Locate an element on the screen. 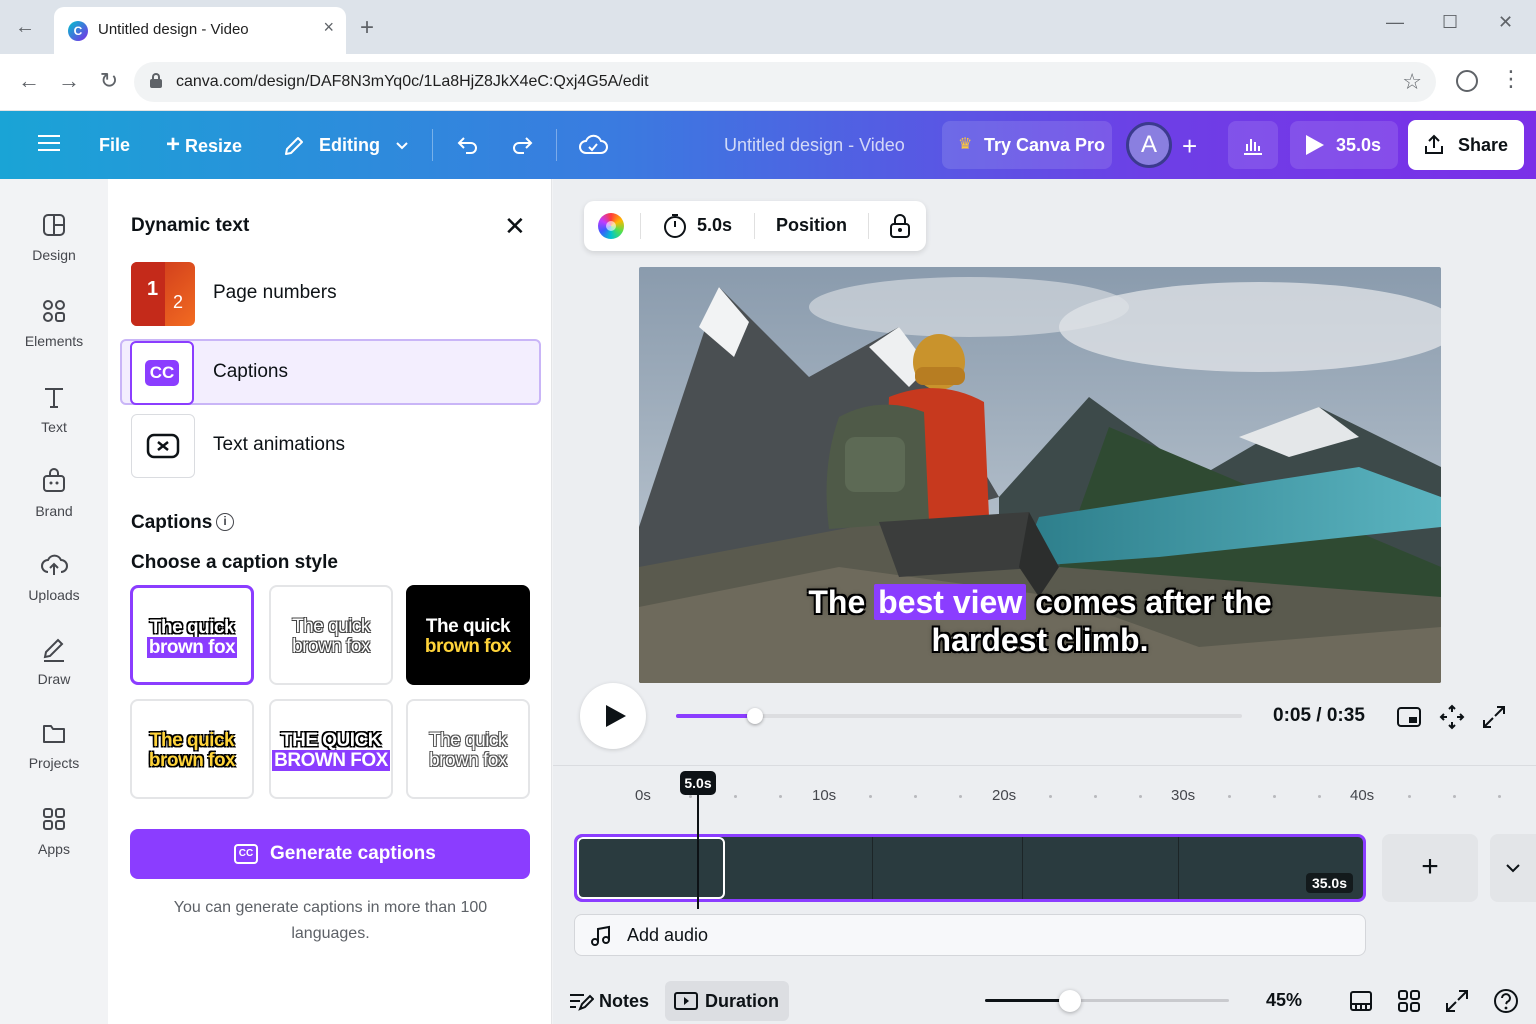 The image size is (1536, 1024). page-view-icon is located at coordinates (1361, 1001).